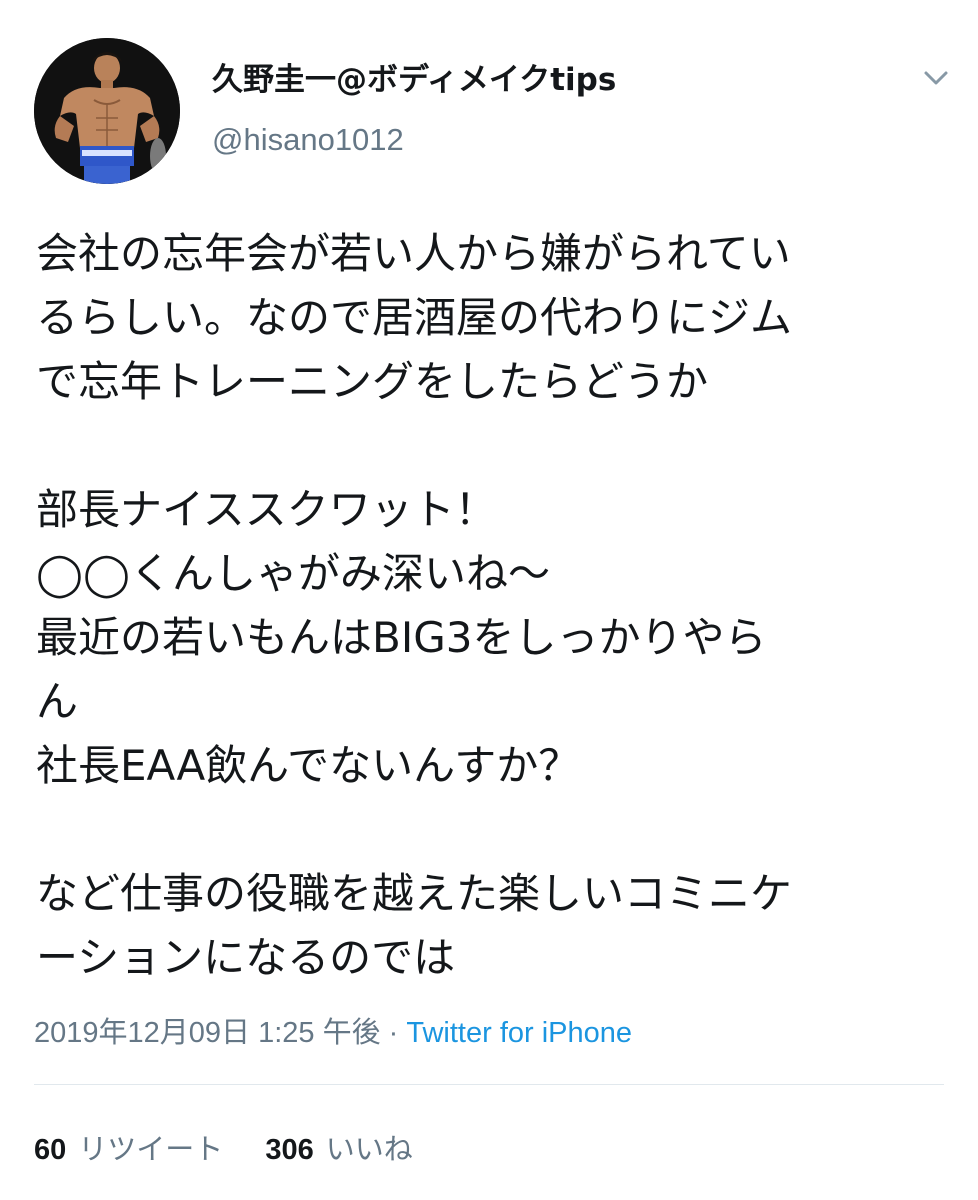 The height and width of the screenshot is (1200, 978). I want to click on tweet-line: ーションになるのでは, so click(246, 957).